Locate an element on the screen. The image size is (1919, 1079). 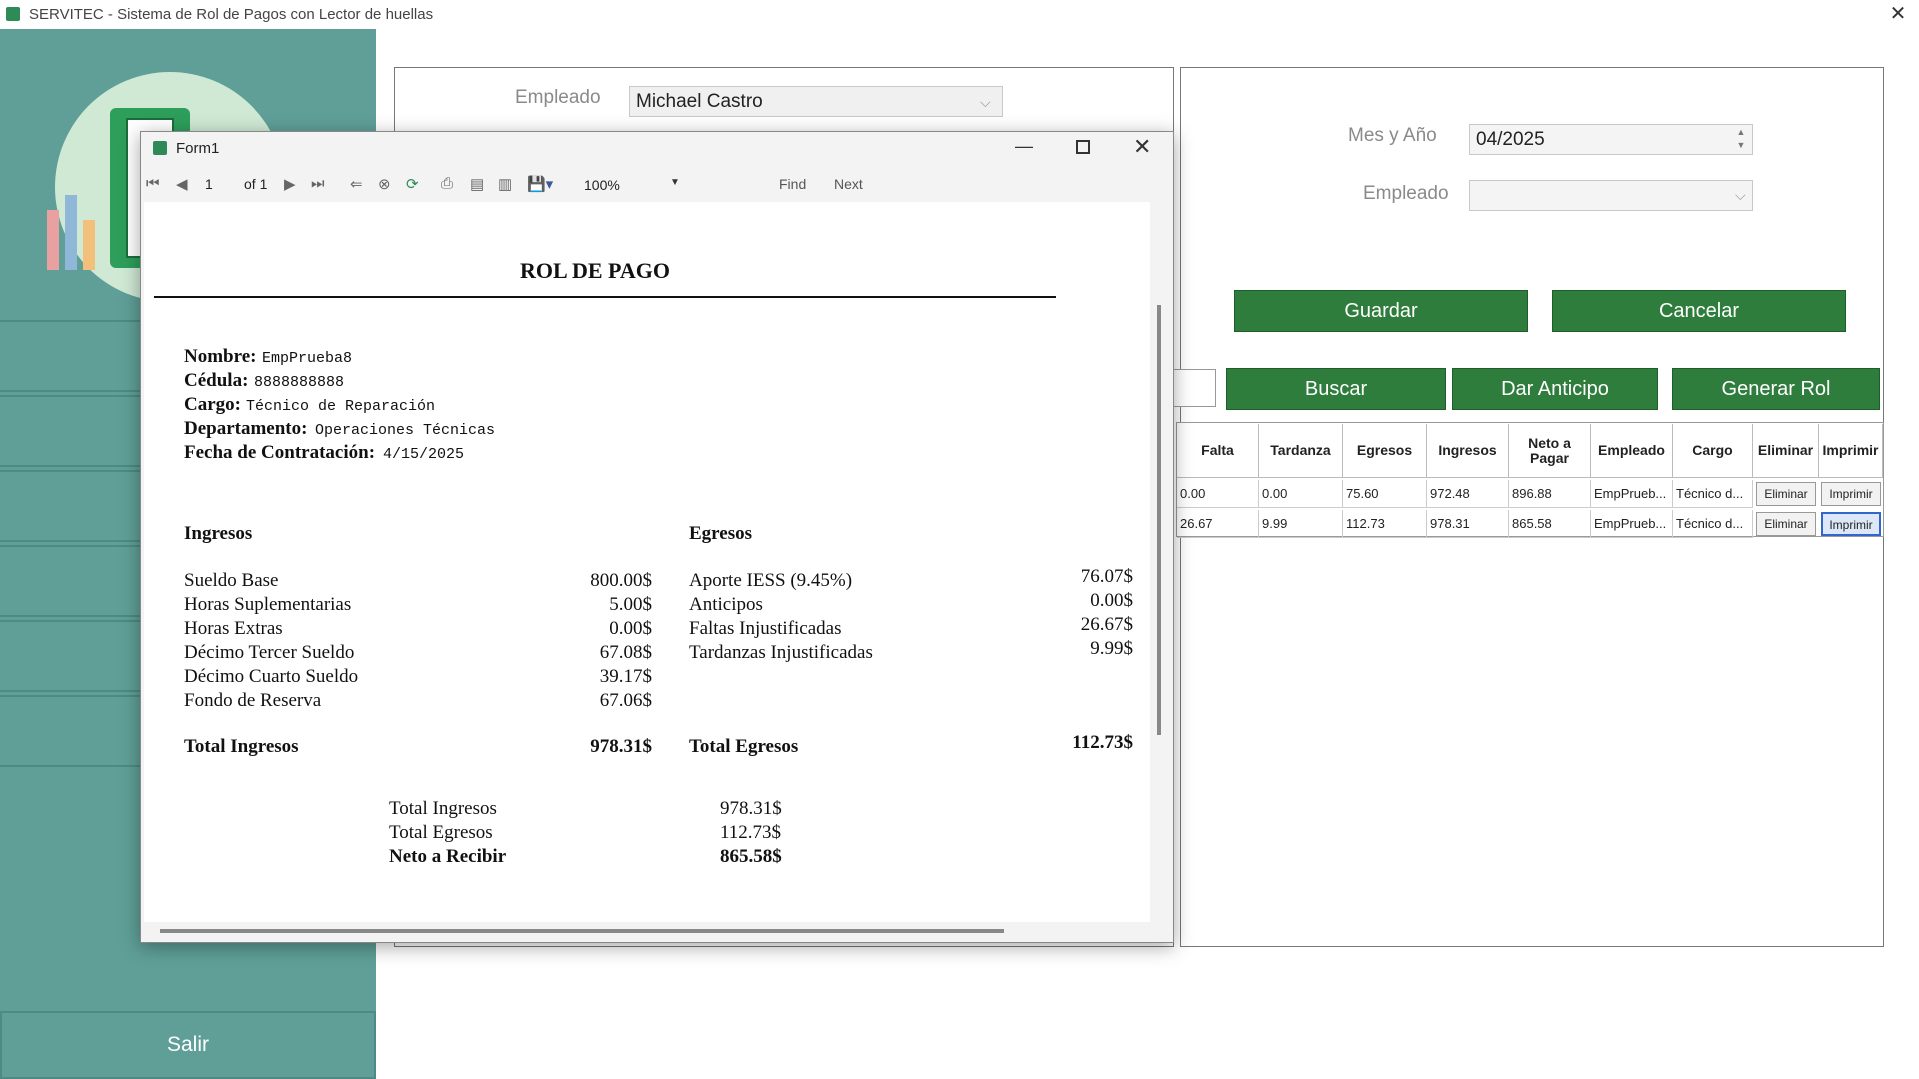
guardar-button: Guardar is located at coordinates (1381, 311).